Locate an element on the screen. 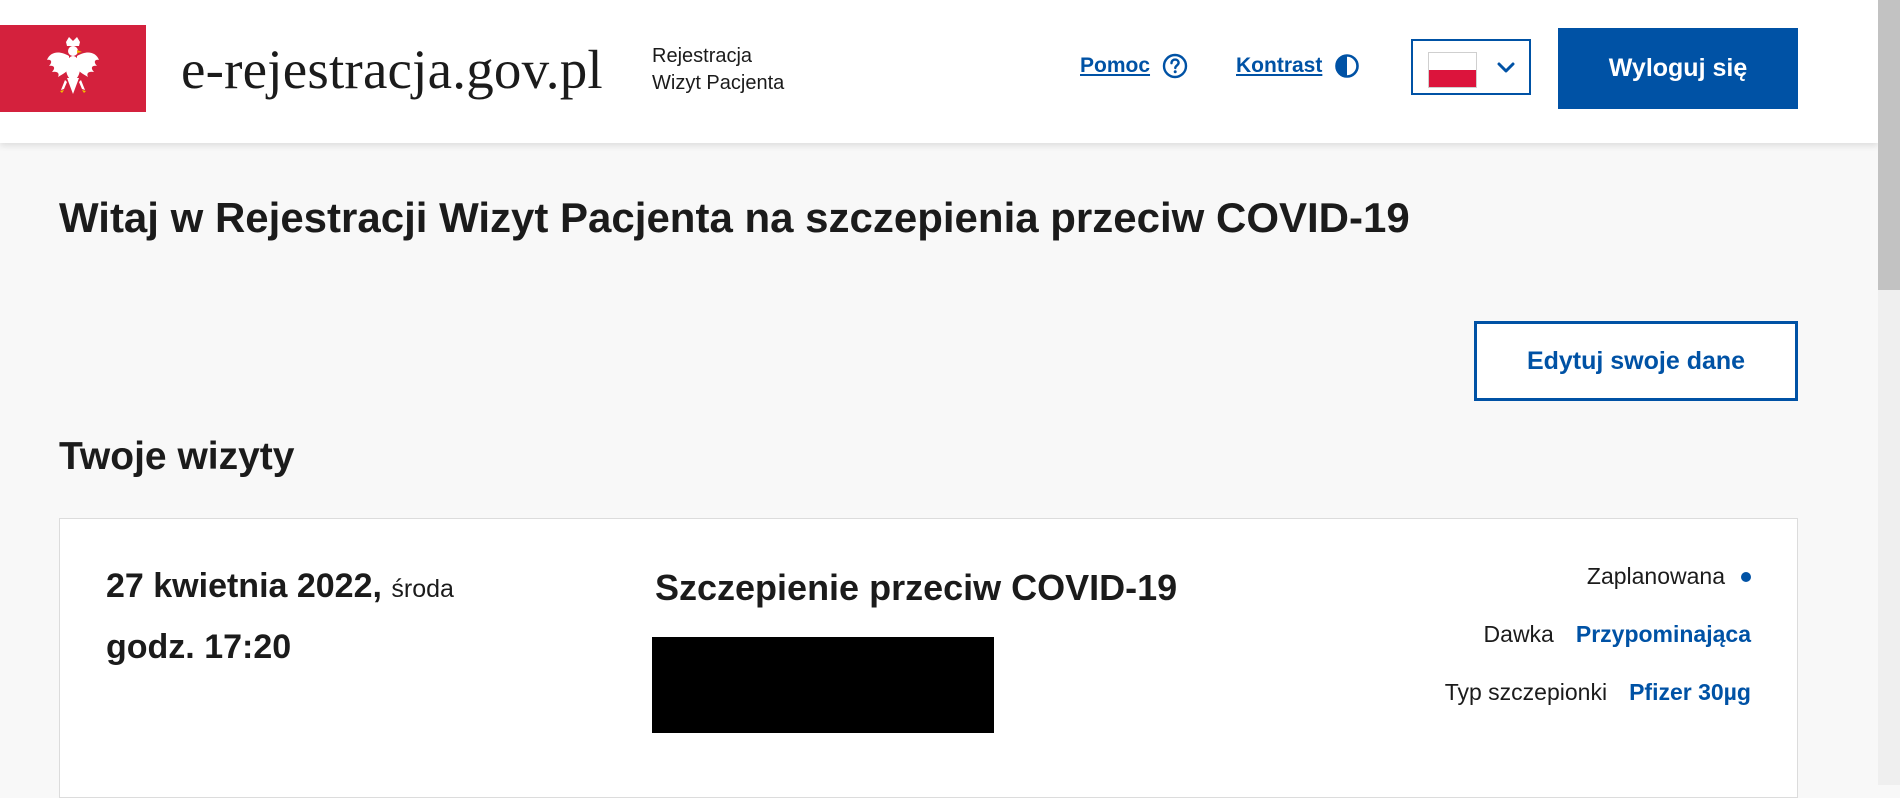 The height and width of the screenshot is (798, 1900). scrollbar-thumb is located at coordinates (1889, 145).